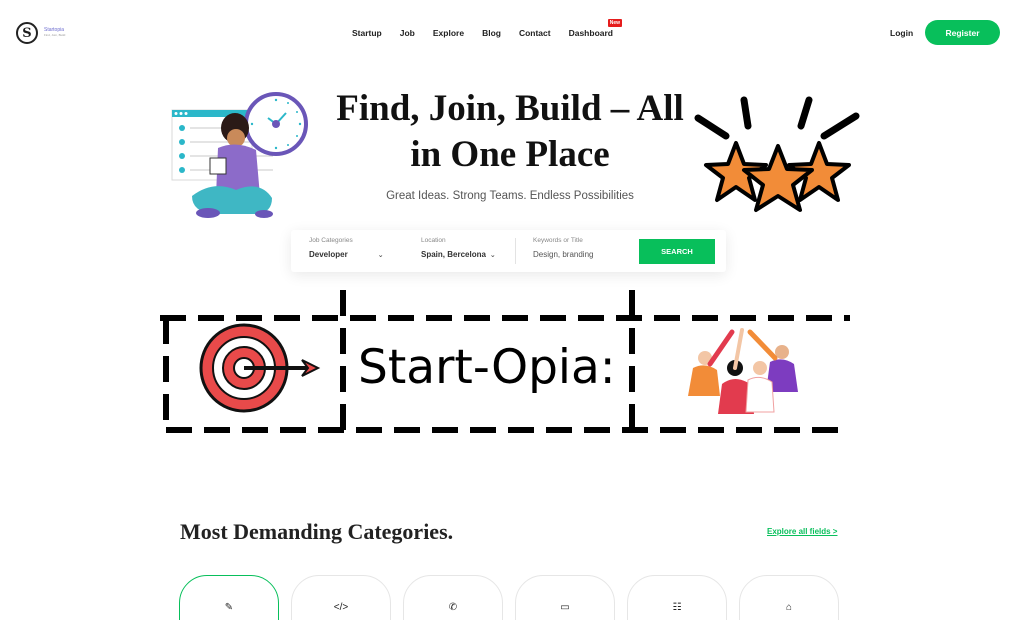  Describe the element at coordinates (453, 597) in the screenshot. I see `category-card: ✆` at that location.